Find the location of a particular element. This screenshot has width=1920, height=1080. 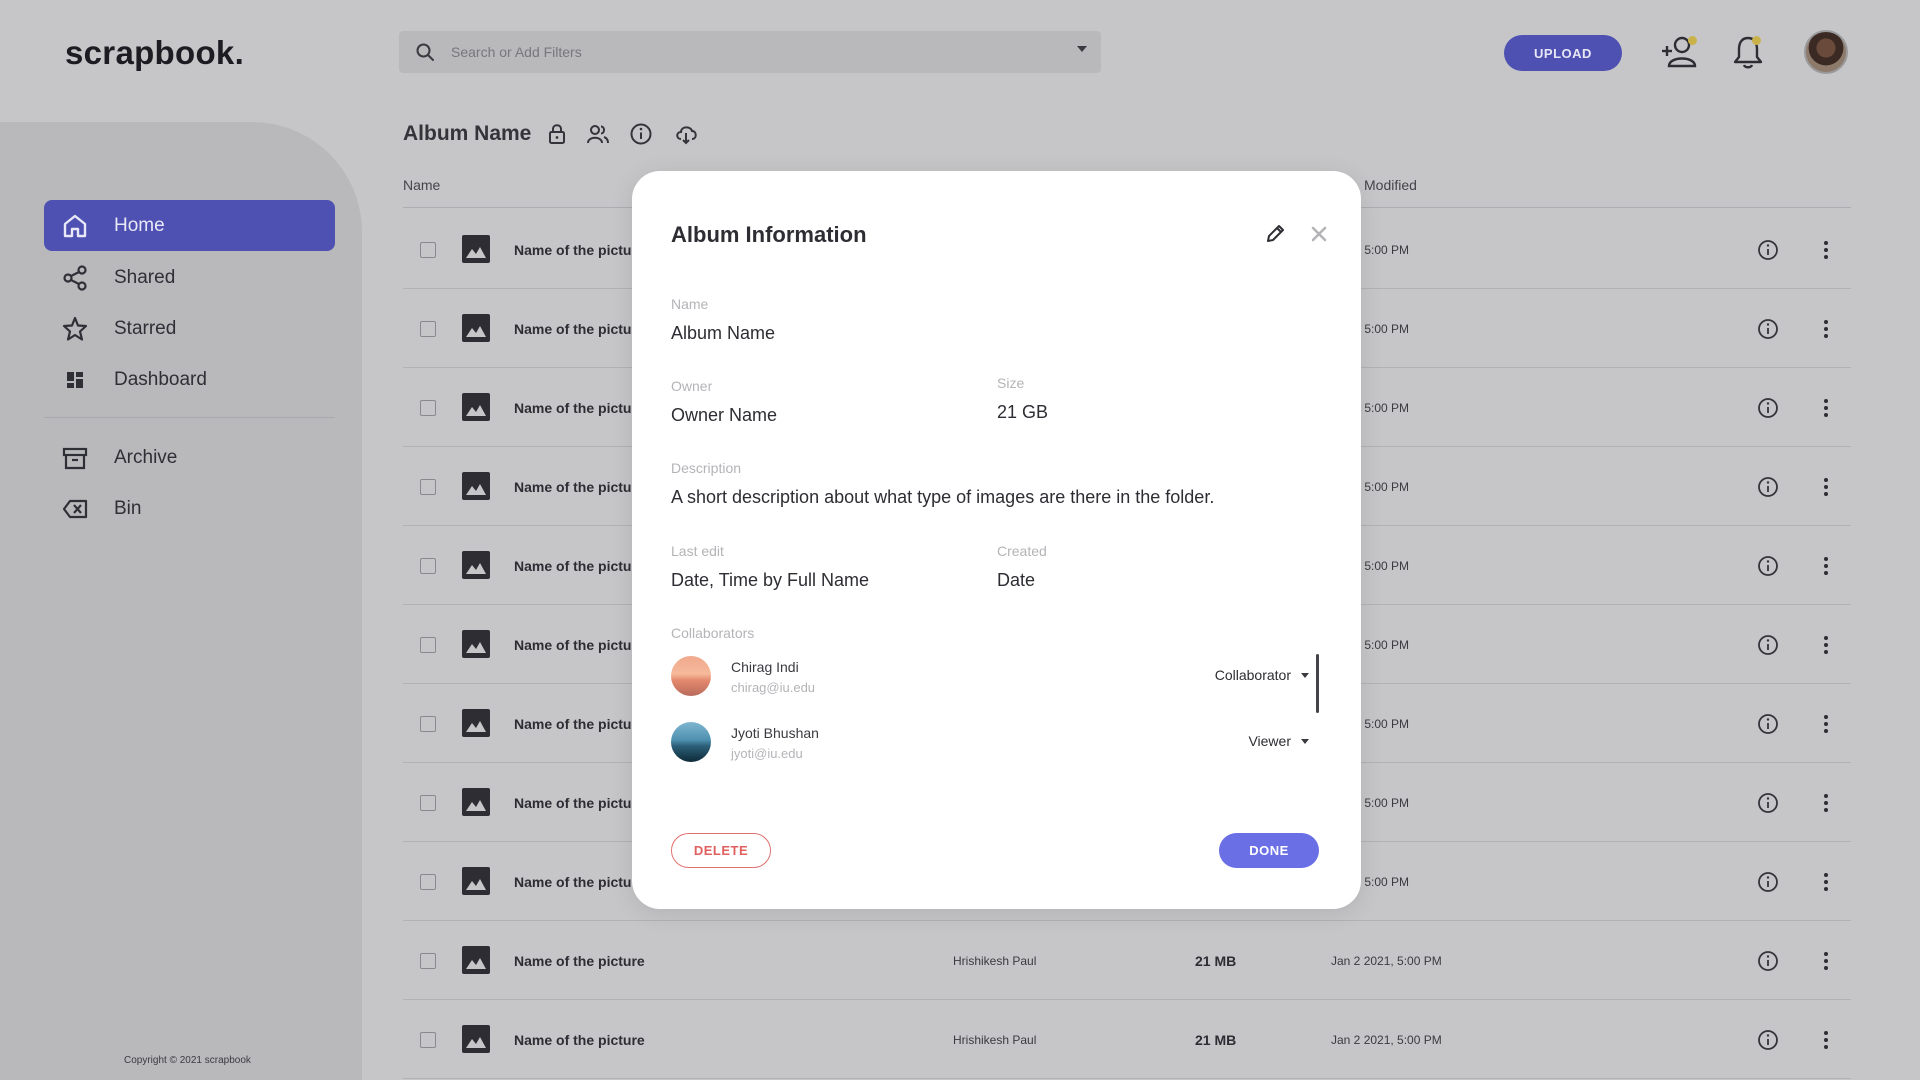

avatar is located at coordinates (691, 676).